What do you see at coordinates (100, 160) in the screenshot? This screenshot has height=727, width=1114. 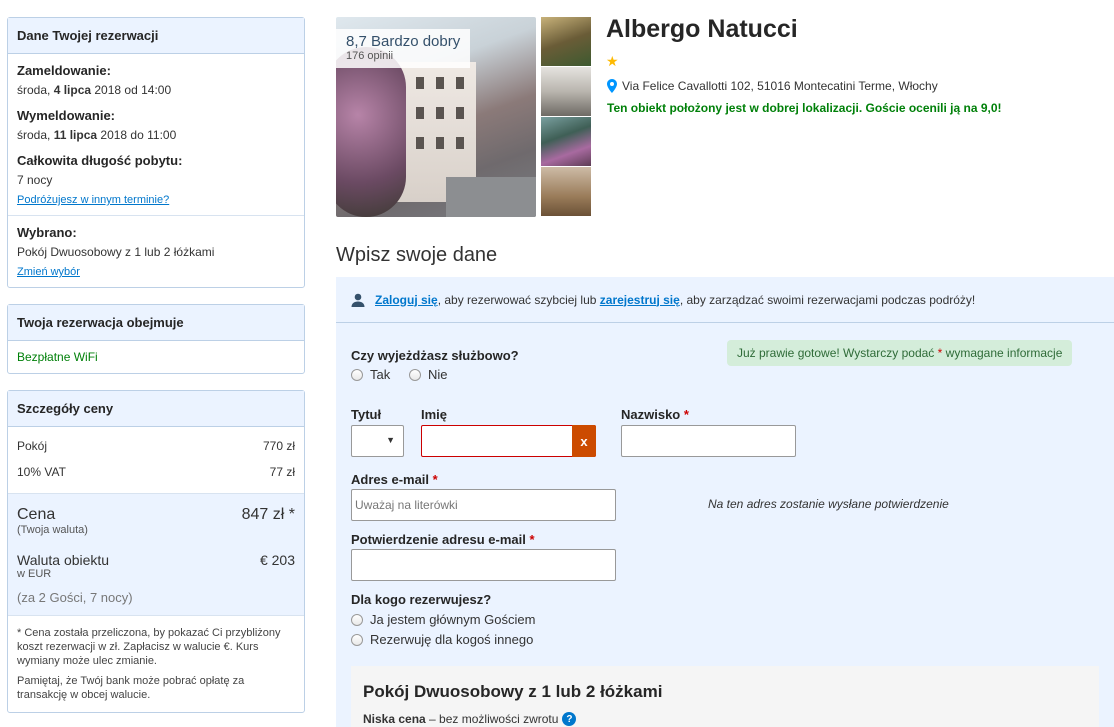 I see `stay-length-label: Całkowita długość pobytu:` at bounding box center [100, 160].